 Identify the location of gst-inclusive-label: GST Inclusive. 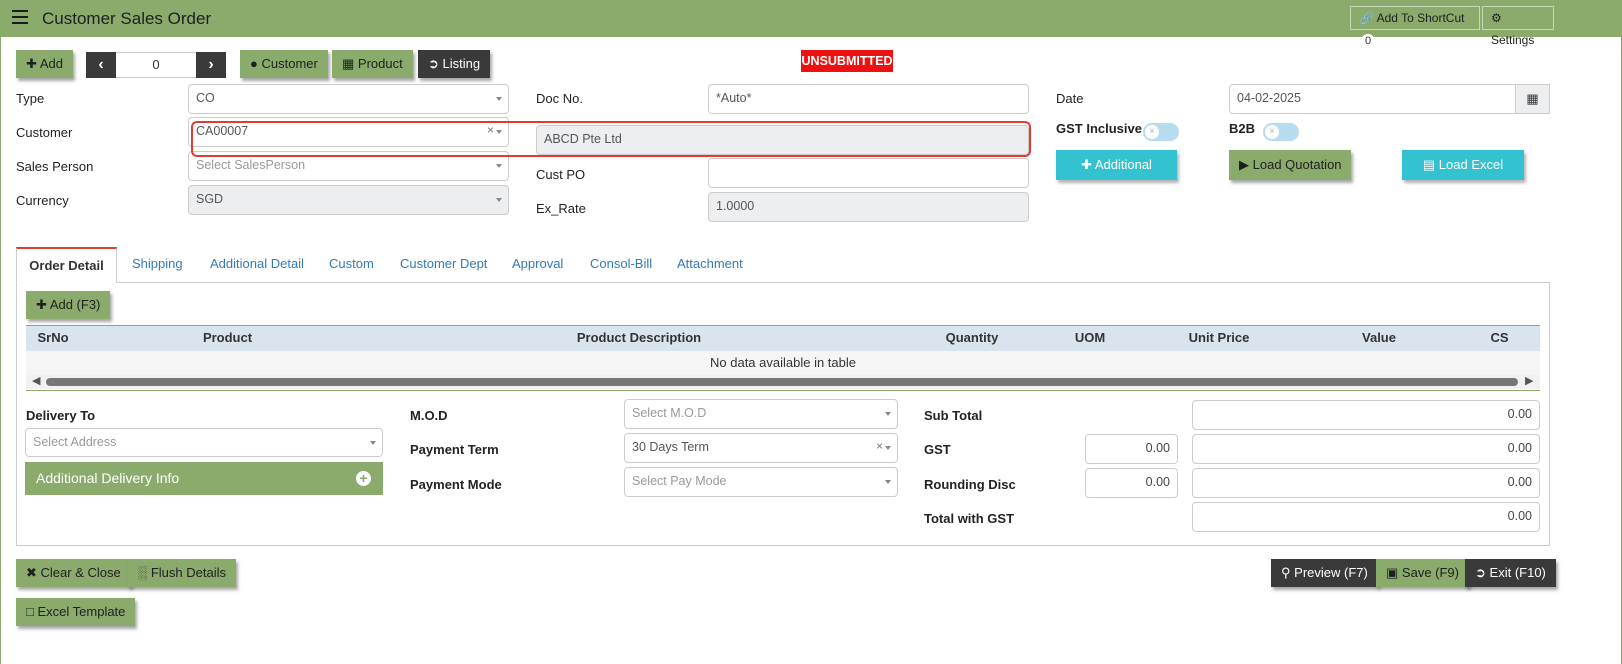
(1099, 128).